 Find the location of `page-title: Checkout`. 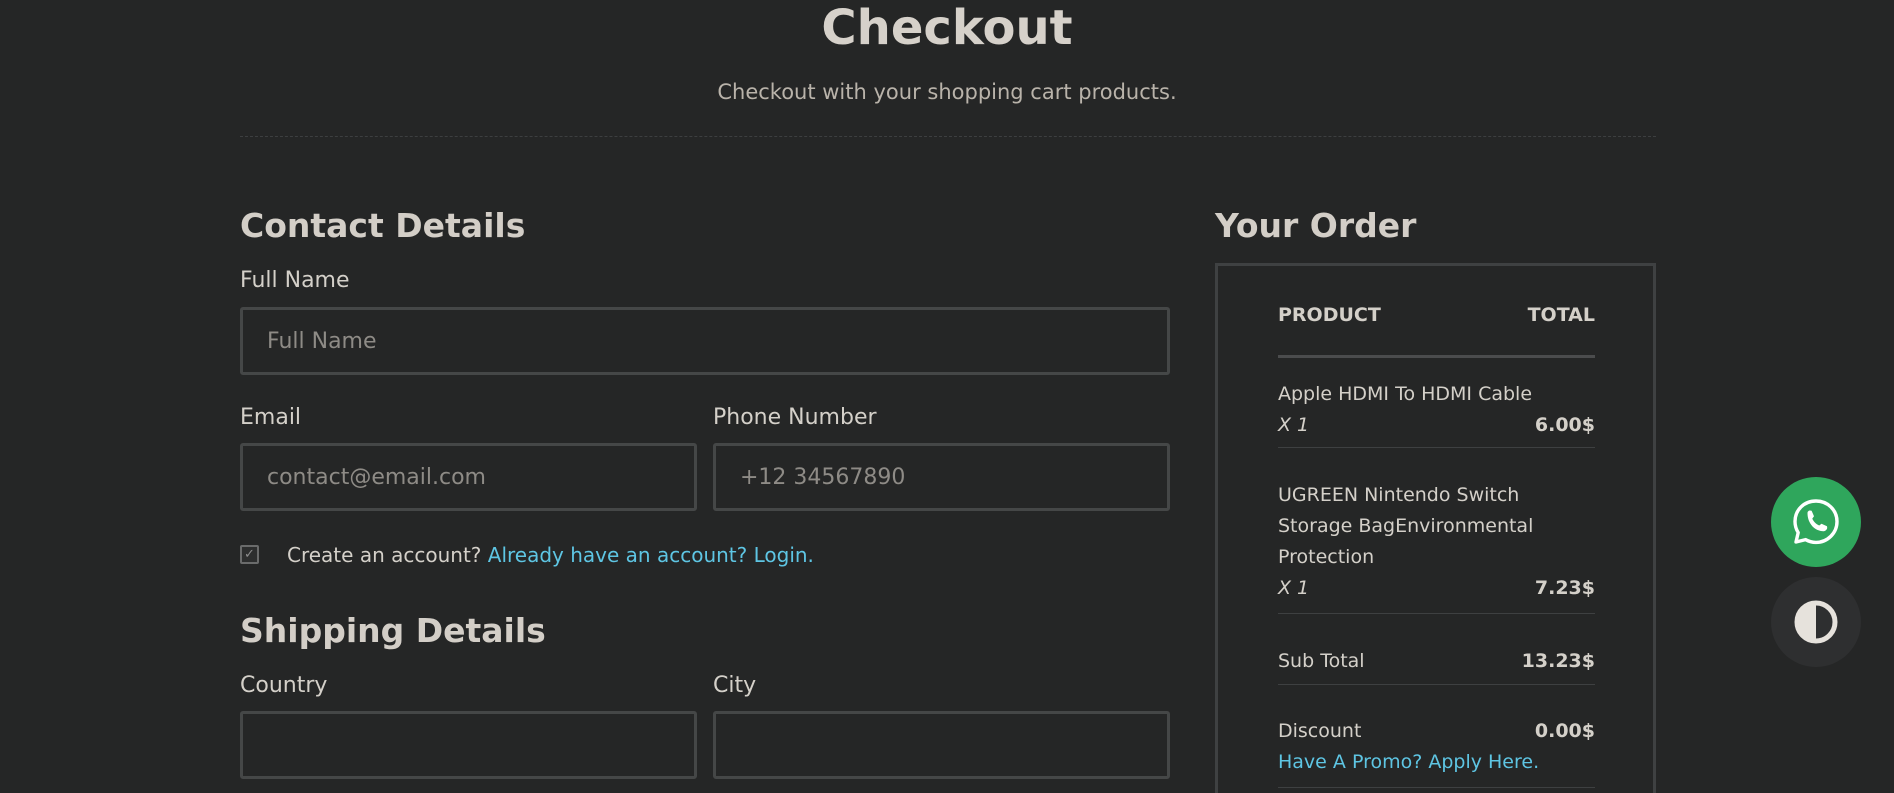

page-title: Checkout is located at coordinates (947, 28).